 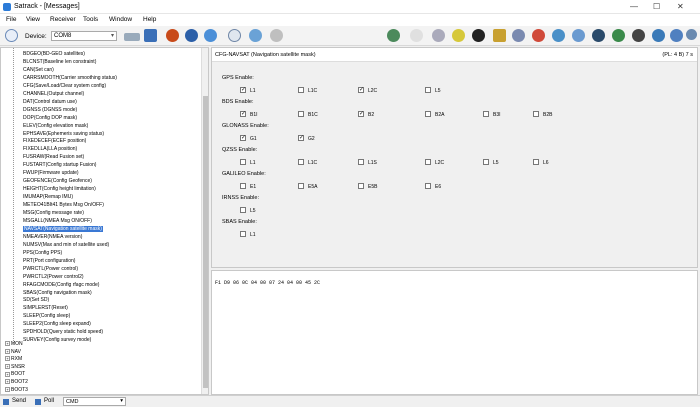 What do you see at coordinates (499, 35) in the screenshot?
I see `view-bars-icon` at bounding box center [499, 35].